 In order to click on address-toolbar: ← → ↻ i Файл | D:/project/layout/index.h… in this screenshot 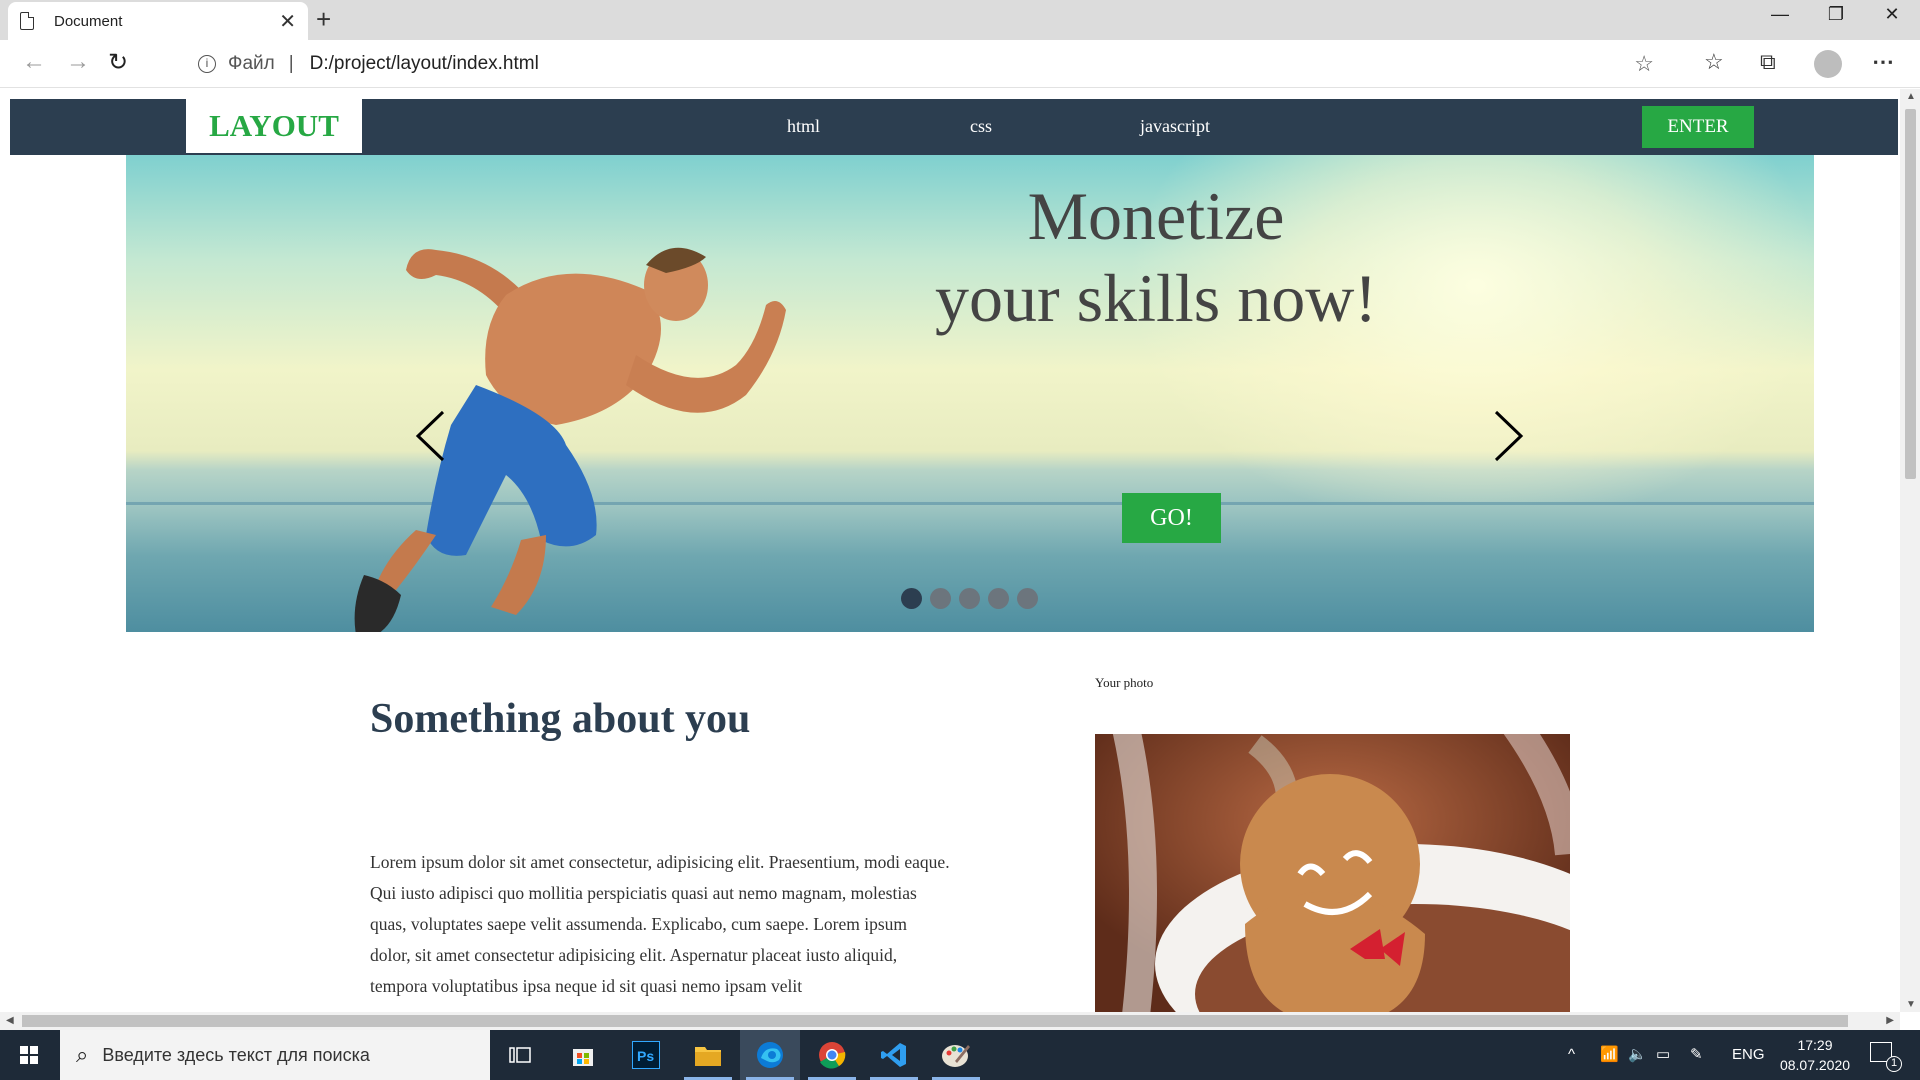, I will do `click(960, 64)`.